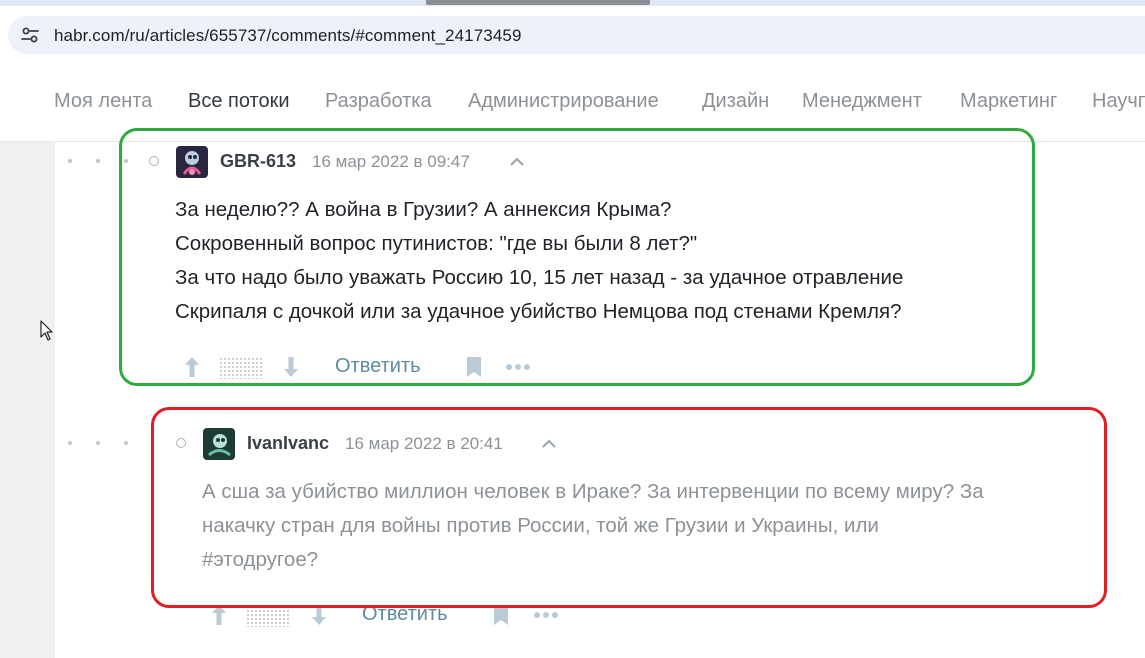 This screenshot has height=658, width=1145. What do you see at coordinates (378, 101) in the screenshot?
I see `nav-item-development: Разработка` at bounding box center [378, 101].